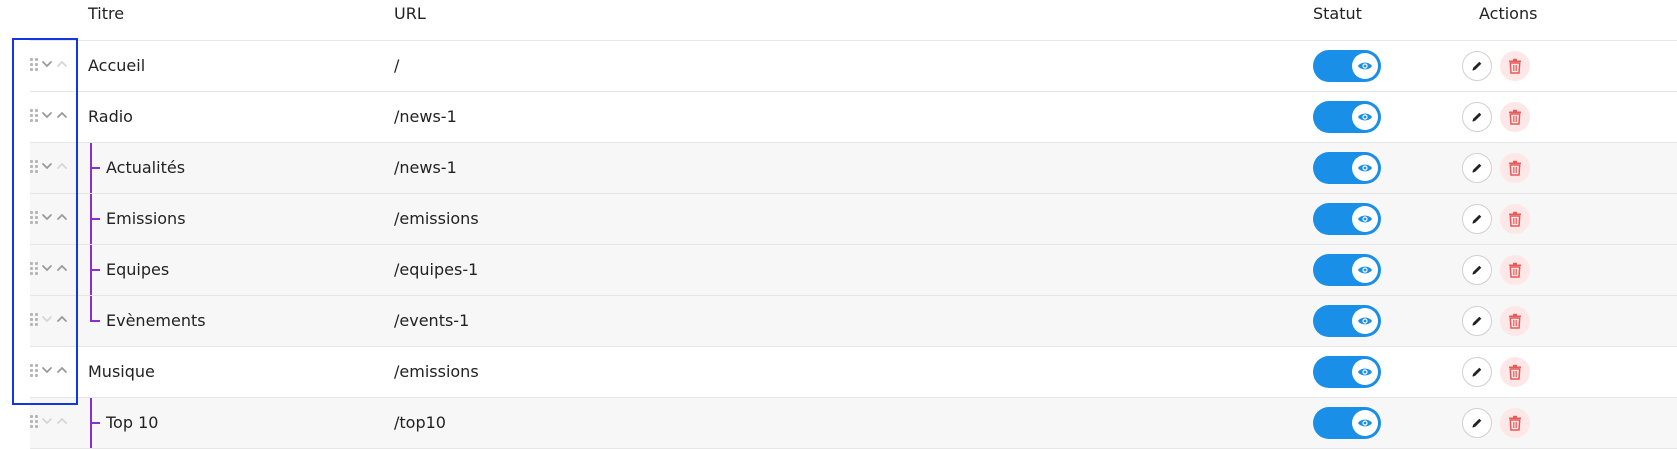 The image size is (1677, 449). What do you see at coordinates (121, 371) in the screenshot?
I see `row-title: Musique` at bounding box center [121, 371].